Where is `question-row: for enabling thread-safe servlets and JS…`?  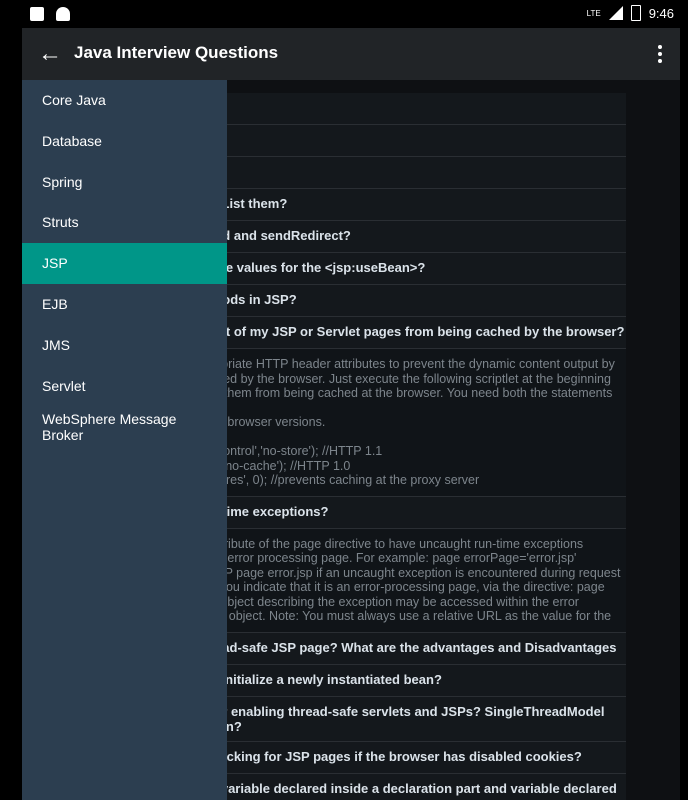 question-row: for enabling thread-safe servlets and JS… is located at coordinates (414, 719).